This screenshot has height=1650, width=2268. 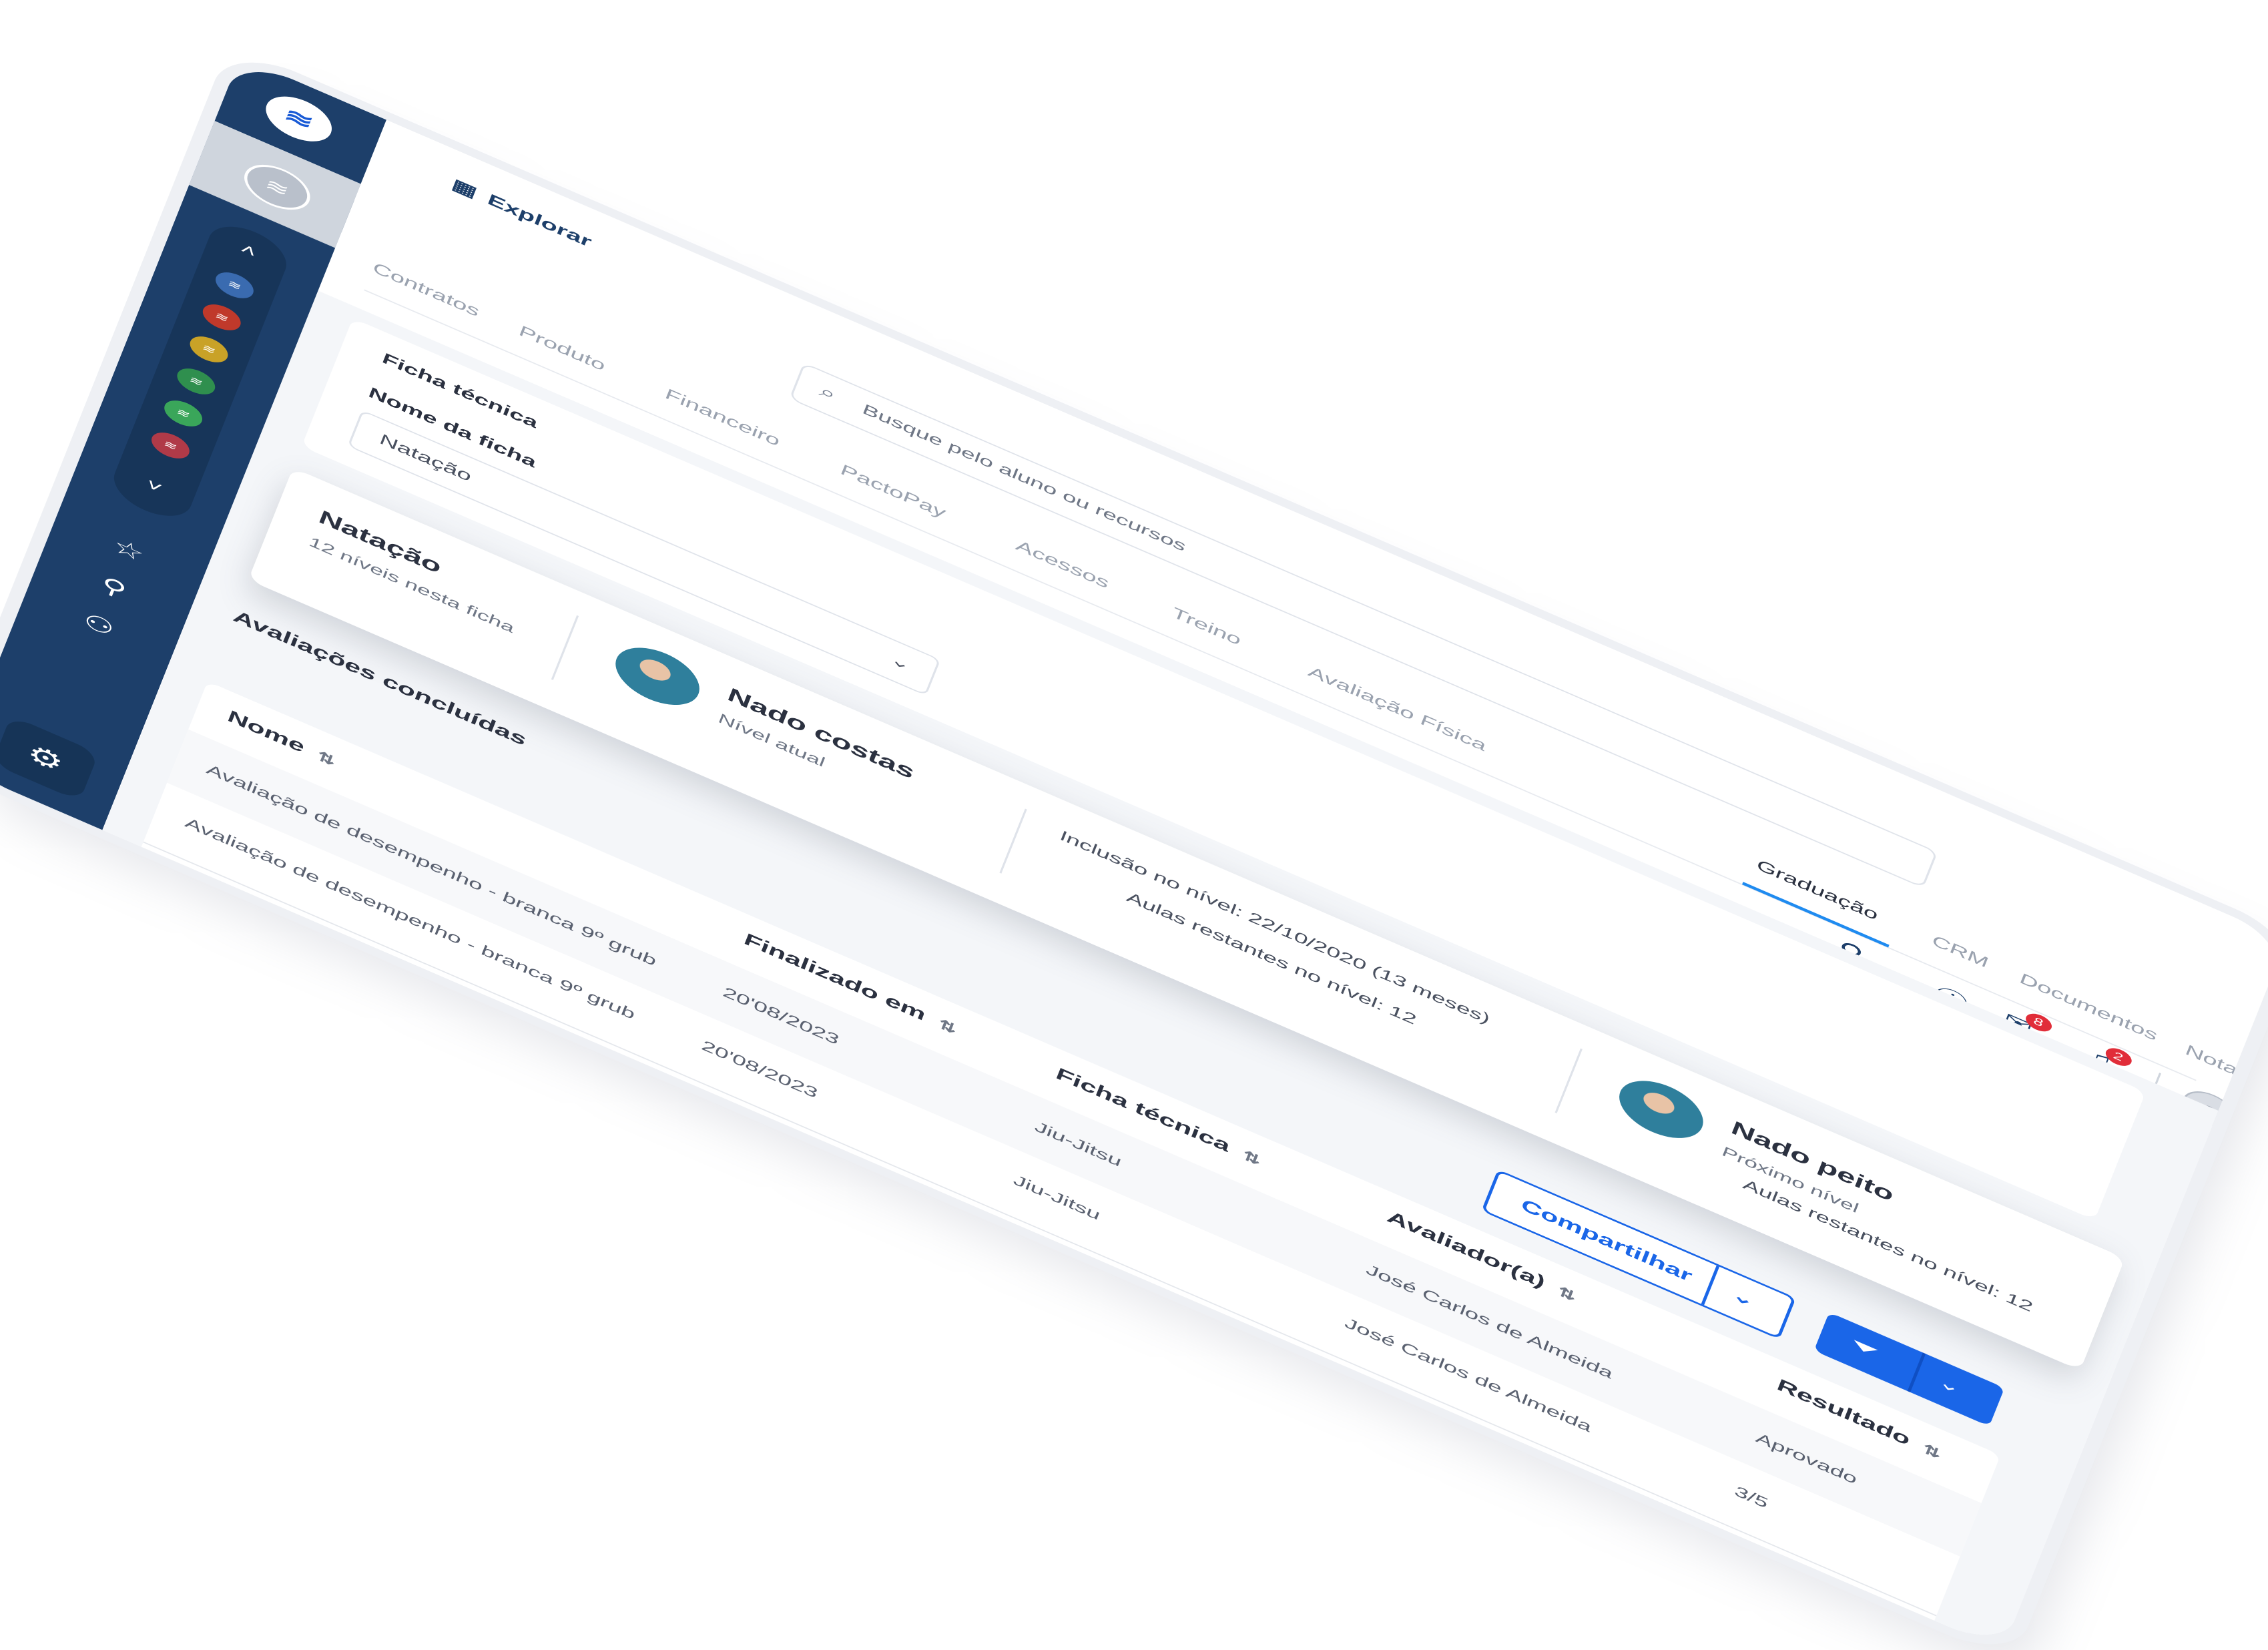 I want to click on chevron-up-icon: ˄, so click(x=248, y=251).